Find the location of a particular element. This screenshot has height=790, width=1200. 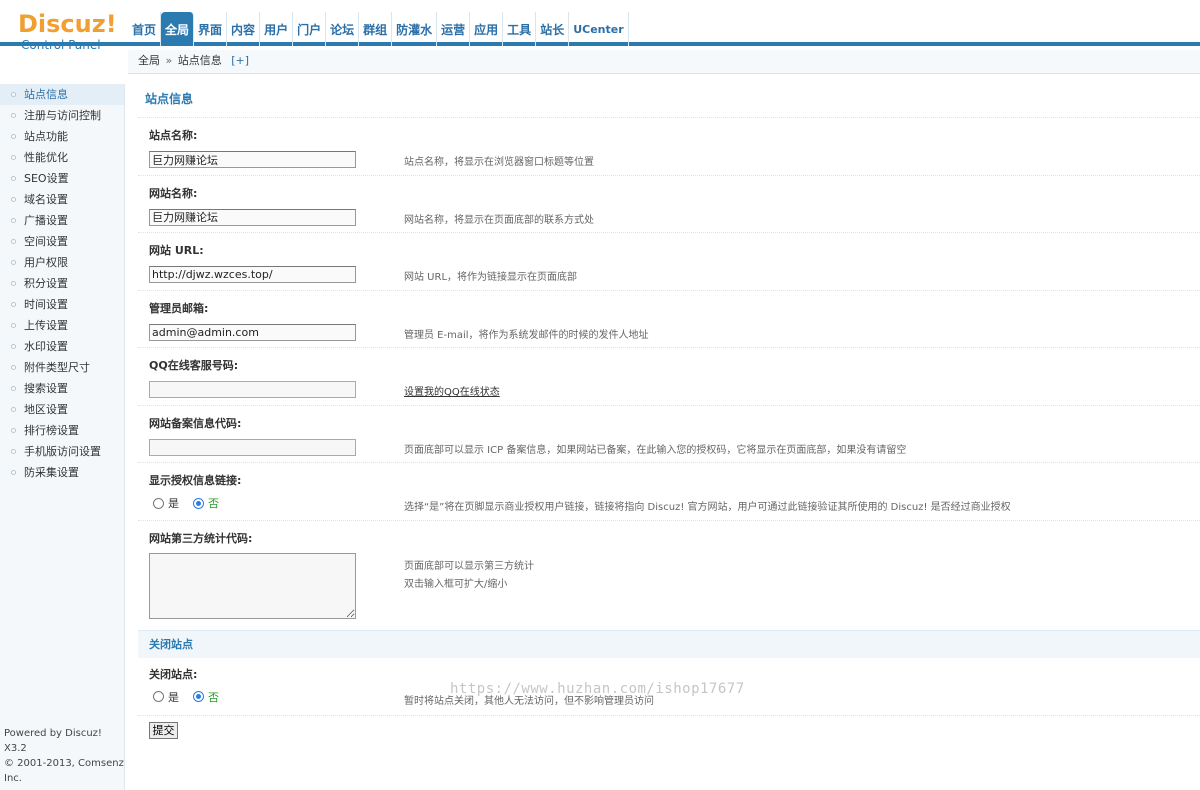

nav-apps: 应用 is located at coordinates (487, 29).